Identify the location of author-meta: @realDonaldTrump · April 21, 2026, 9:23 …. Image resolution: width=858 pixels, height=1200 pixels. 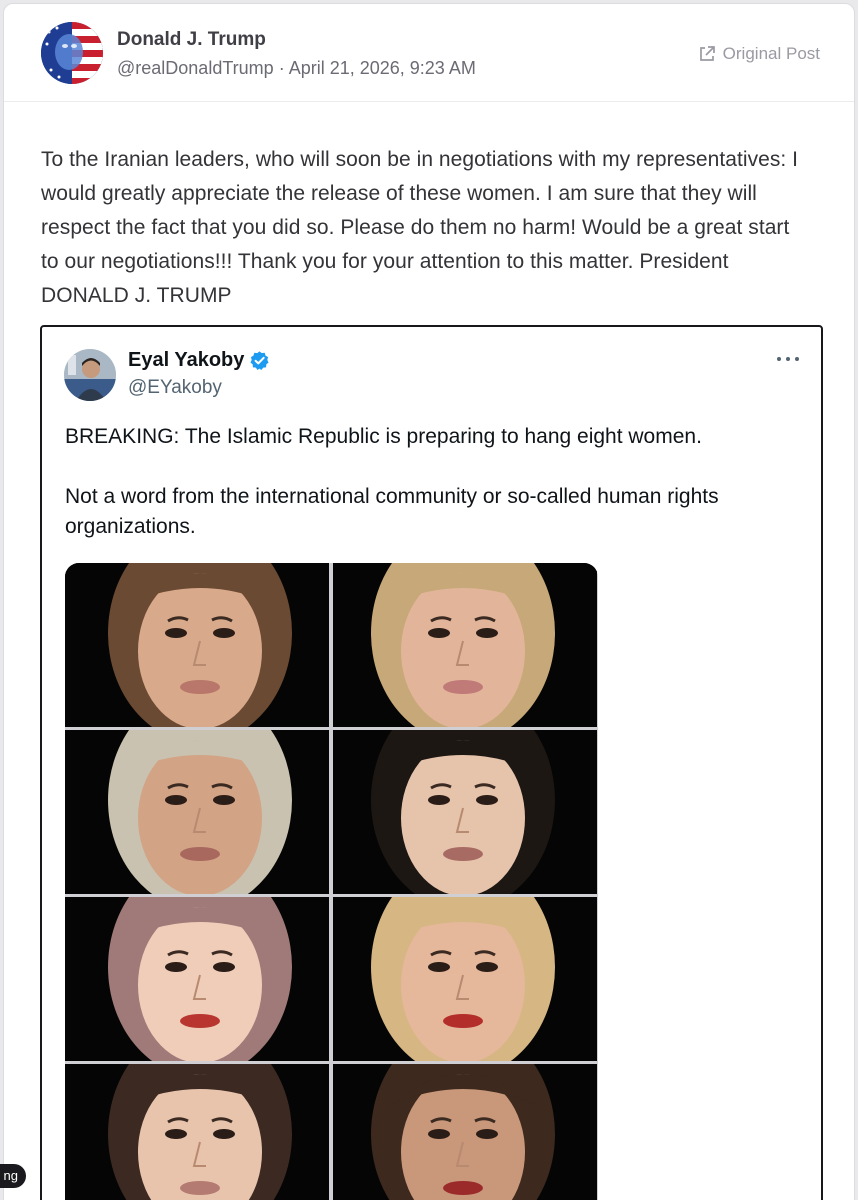
(296, 68).